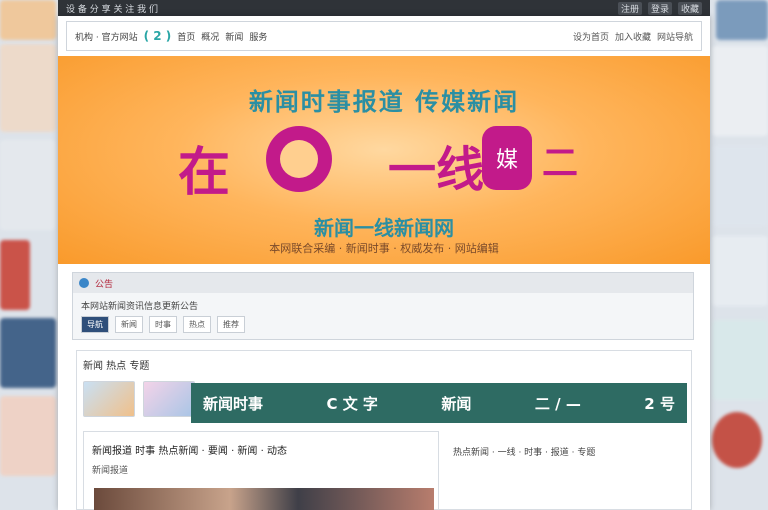 This screenshot has width=768, height=510. I want to click on banner-circle-icon, so click(299, 159).